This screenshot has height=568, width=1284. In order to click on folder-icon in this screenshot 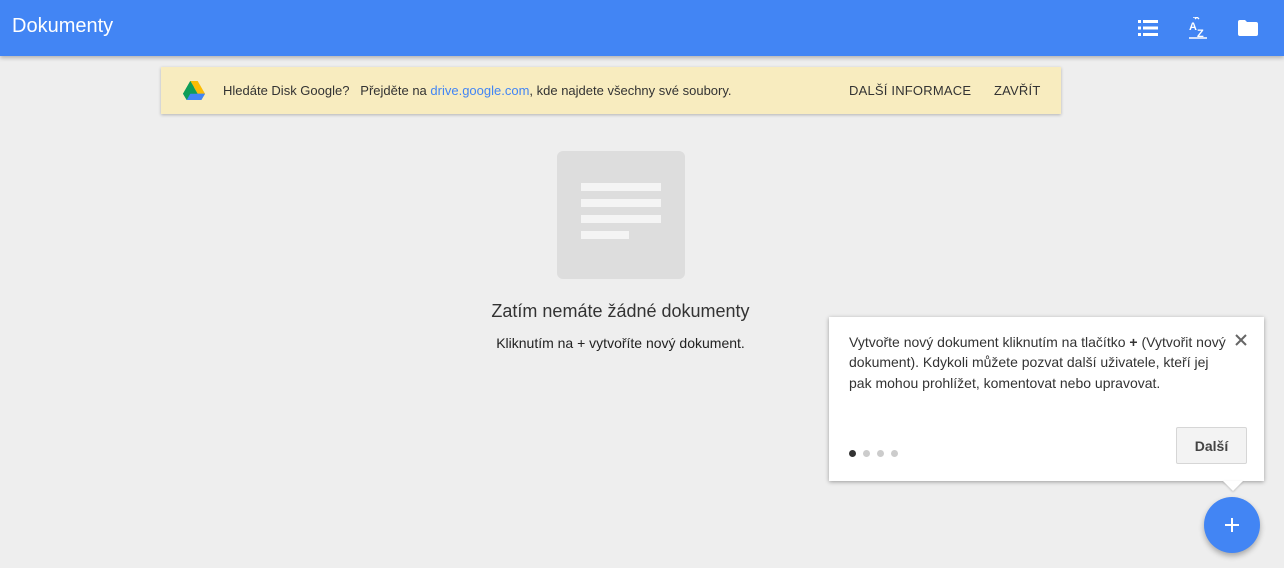, I will do `click(1248, 28)`.